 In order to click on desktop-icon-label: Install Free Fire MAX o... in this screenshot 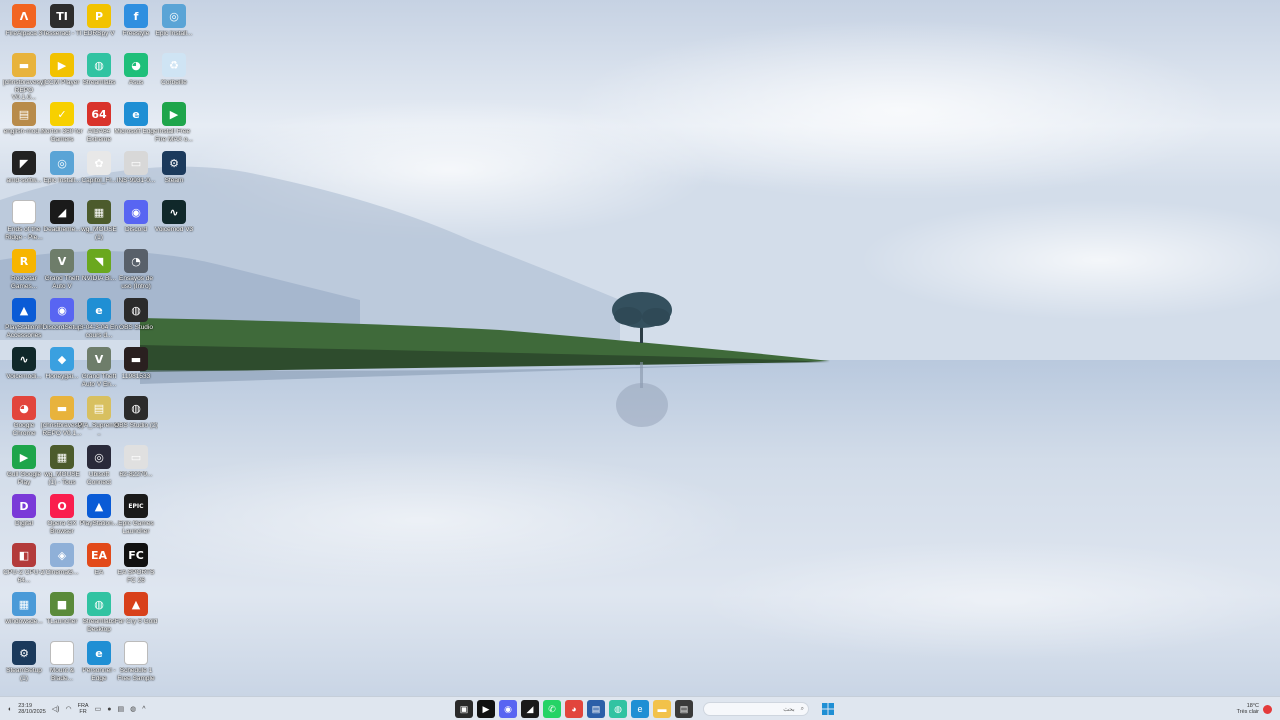, I will do `click(174, 135)`.